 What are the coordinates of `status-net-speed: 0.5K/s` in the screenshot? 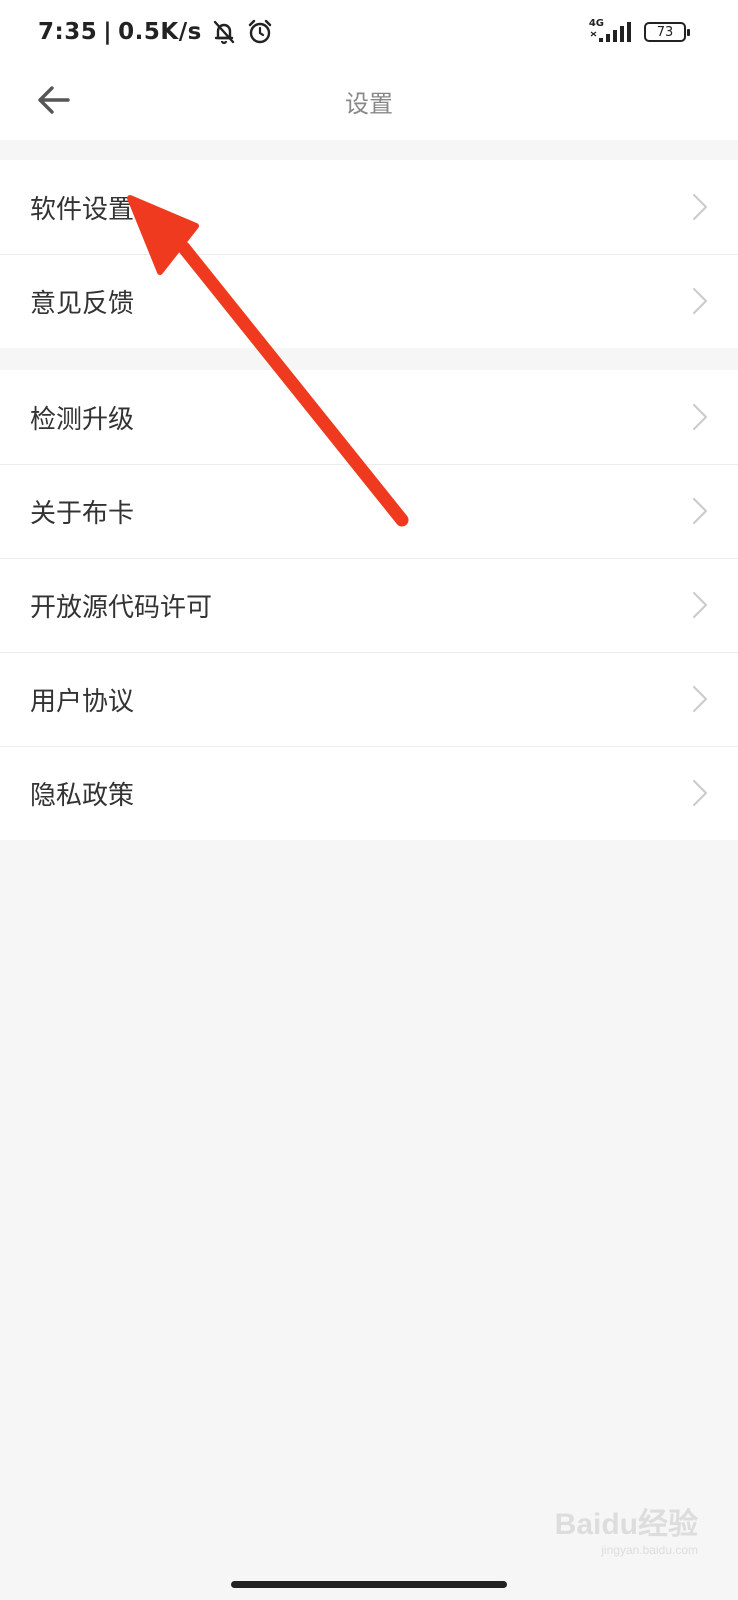 It's located at (160, 32).